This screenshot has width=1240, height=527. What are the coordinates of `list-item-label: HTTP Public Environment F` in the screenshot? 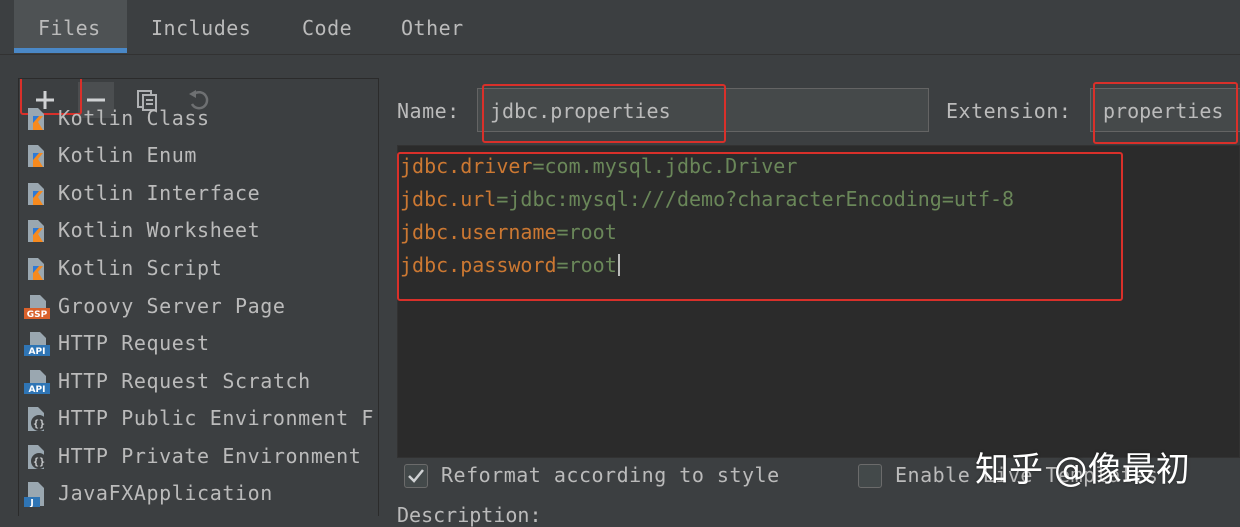 It's located at (216, 418).